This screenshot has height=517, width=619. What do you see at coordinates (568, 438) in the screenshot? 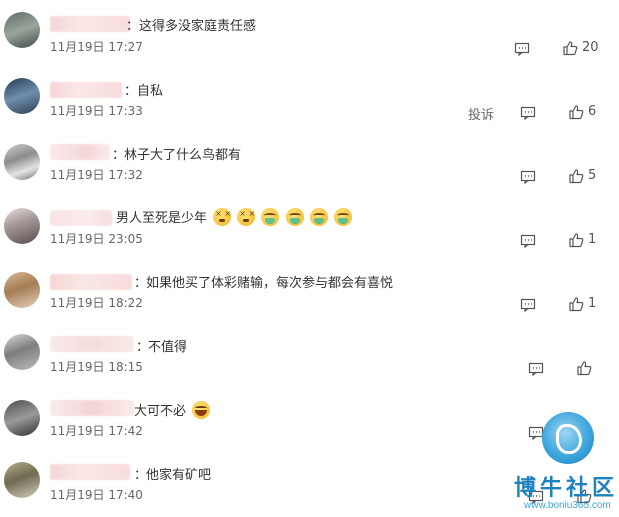
I see `bull-logo-icon` at bounding box center [568, 438].